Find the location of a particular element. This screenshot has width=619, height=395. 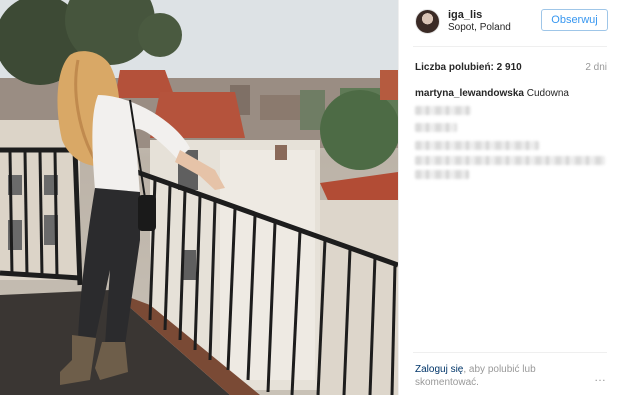

footer-divider is located at coordinates (510, 352).